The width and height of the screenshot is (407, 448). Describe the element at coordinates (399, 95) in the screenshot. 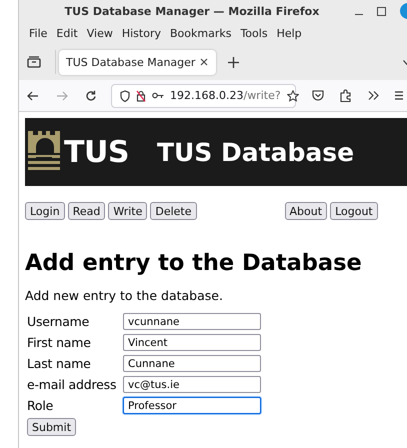

I see `menu-icon` at that location.